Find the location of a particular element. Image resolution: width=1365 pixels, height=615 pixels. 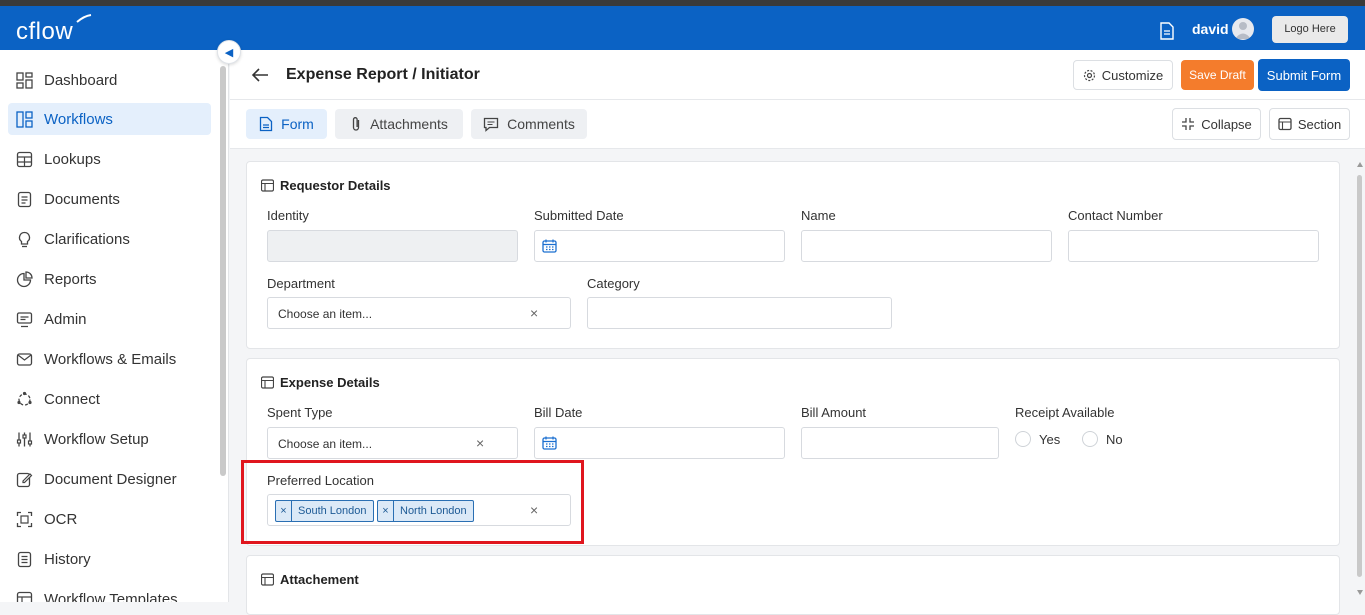

caret-left-icon: ◀ is located at coordinates (229, 52).